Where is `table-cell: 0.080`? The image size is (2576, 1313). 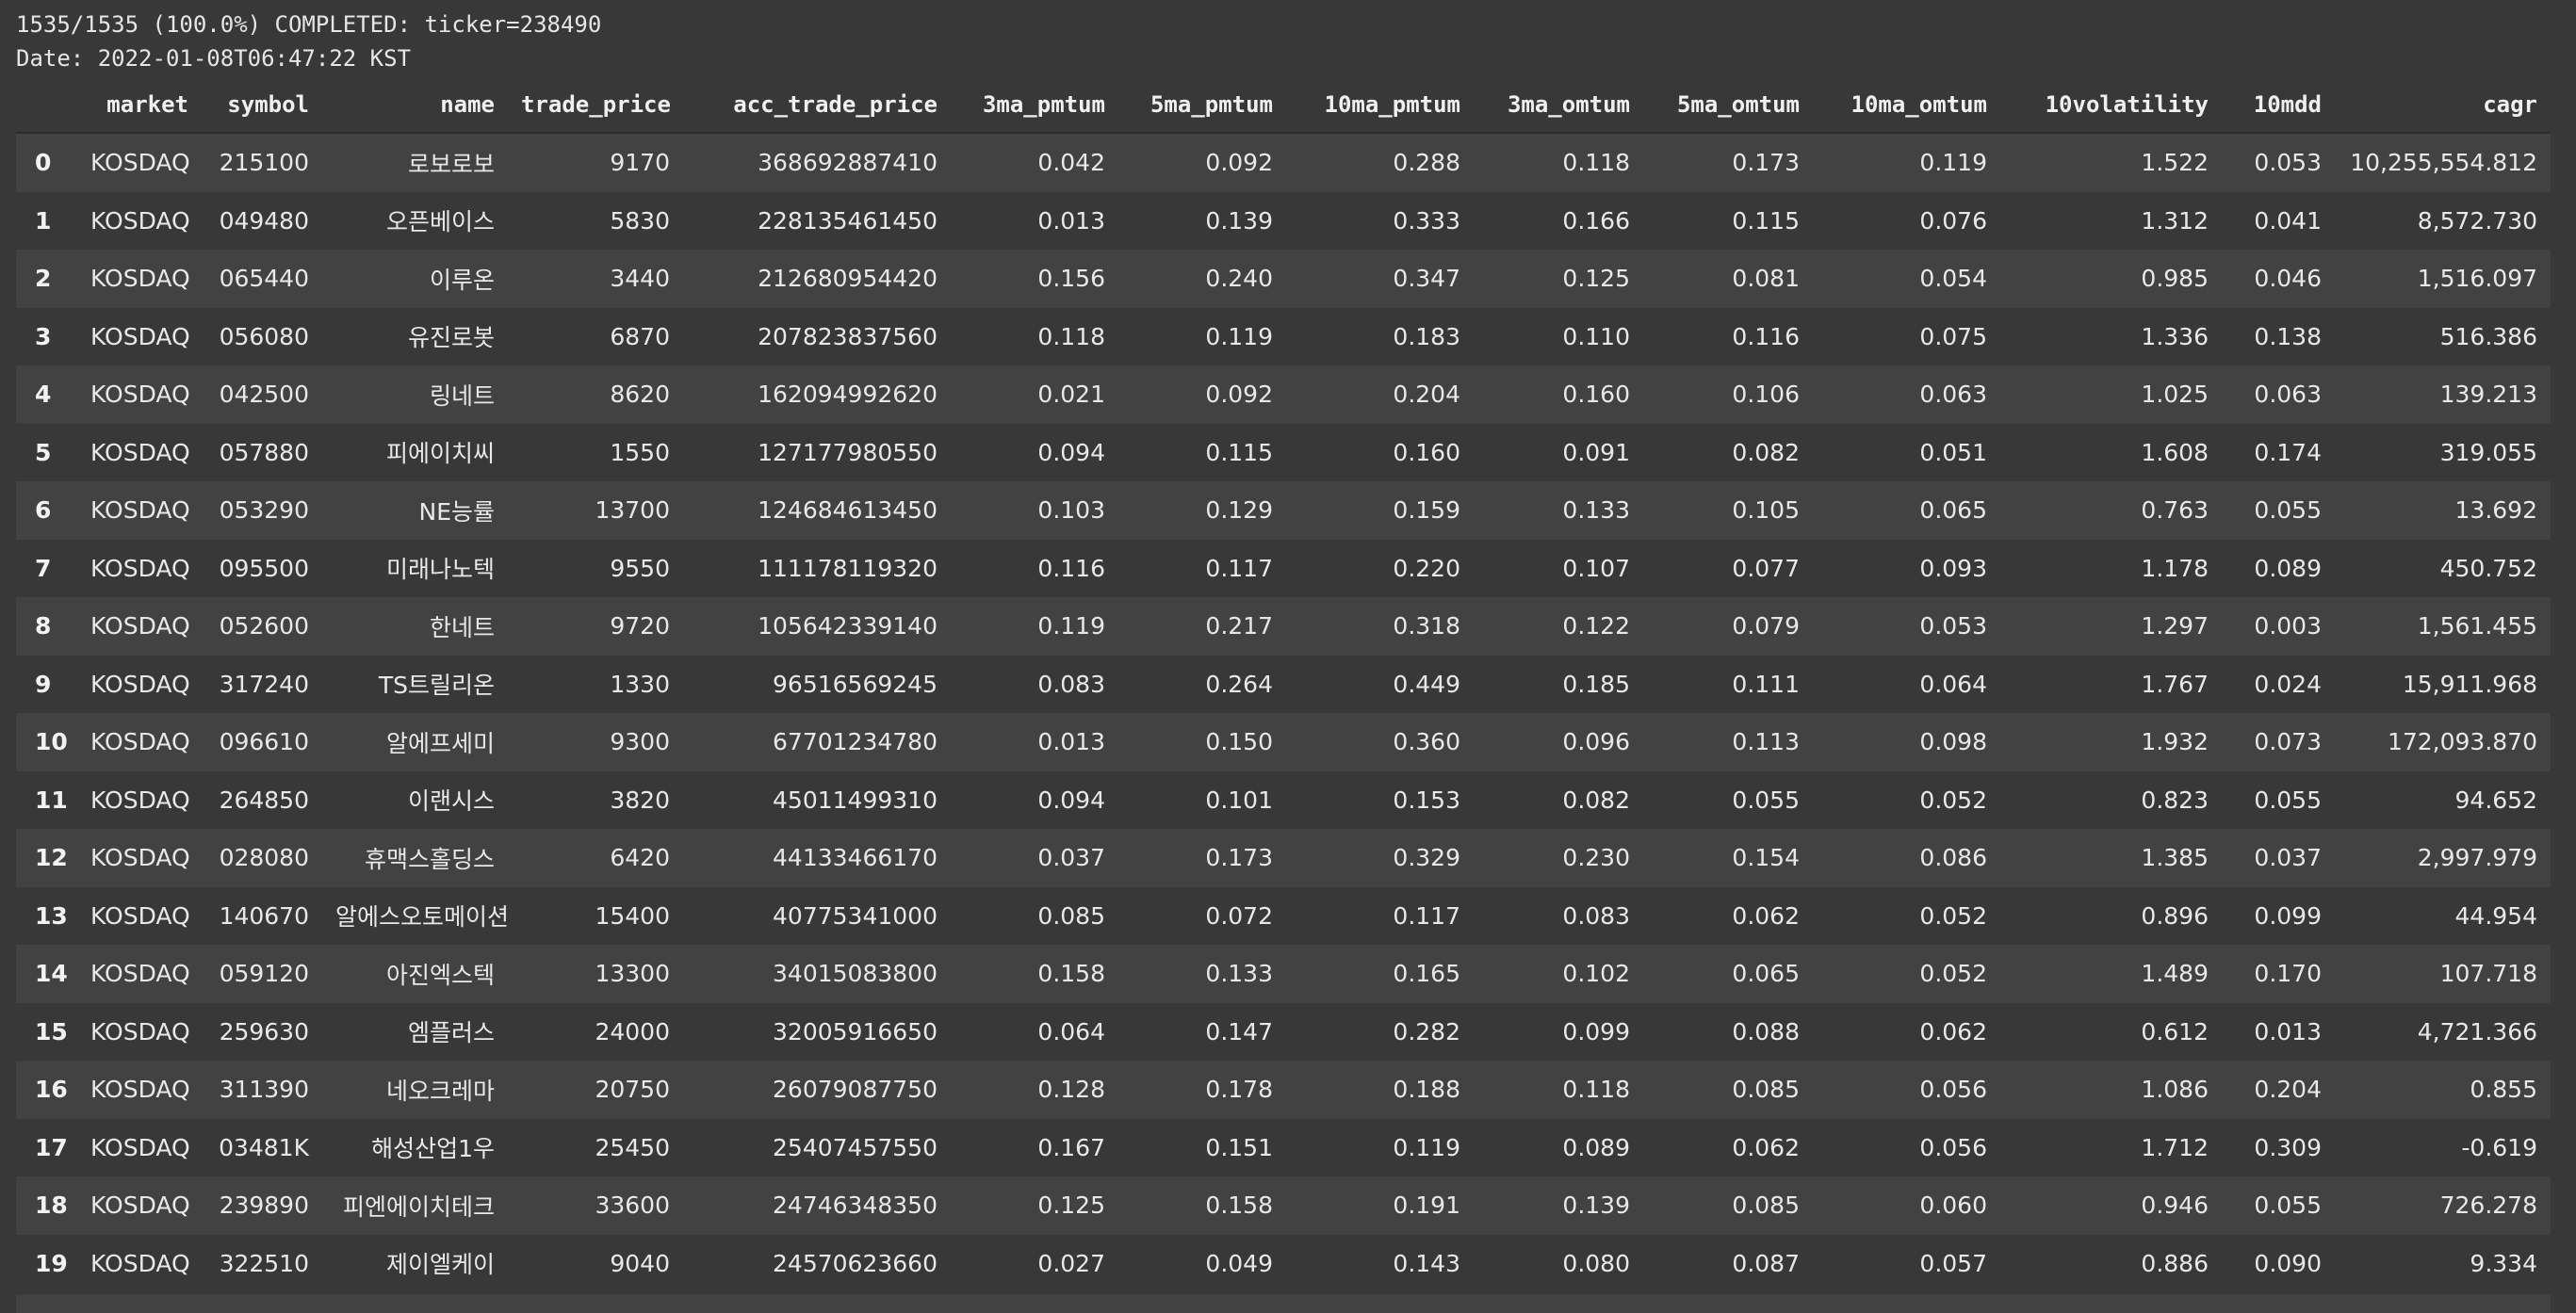 table-cell: 0.080 is located at coordinates (1558, 1263).